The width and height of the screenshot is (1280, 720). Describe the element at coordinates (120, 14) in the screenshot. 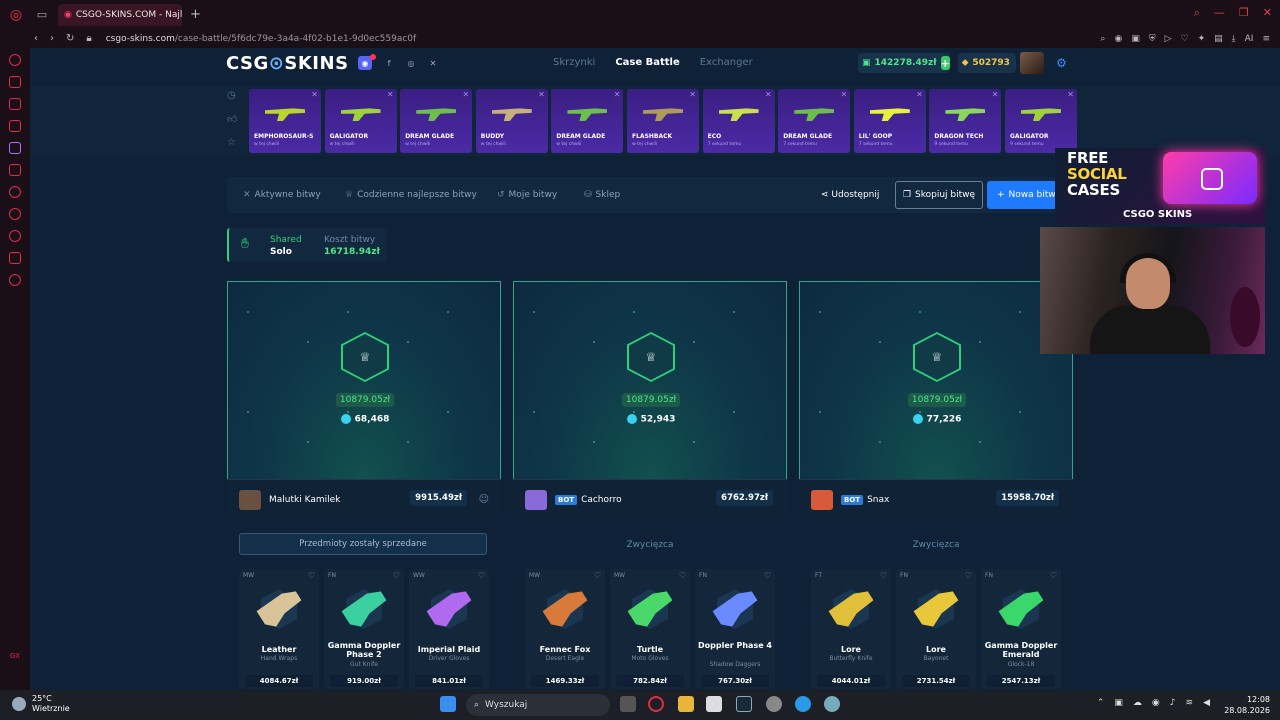

I see `browser-tab: ◉ CSGO-SKINS.COM - Najlep` at that location.